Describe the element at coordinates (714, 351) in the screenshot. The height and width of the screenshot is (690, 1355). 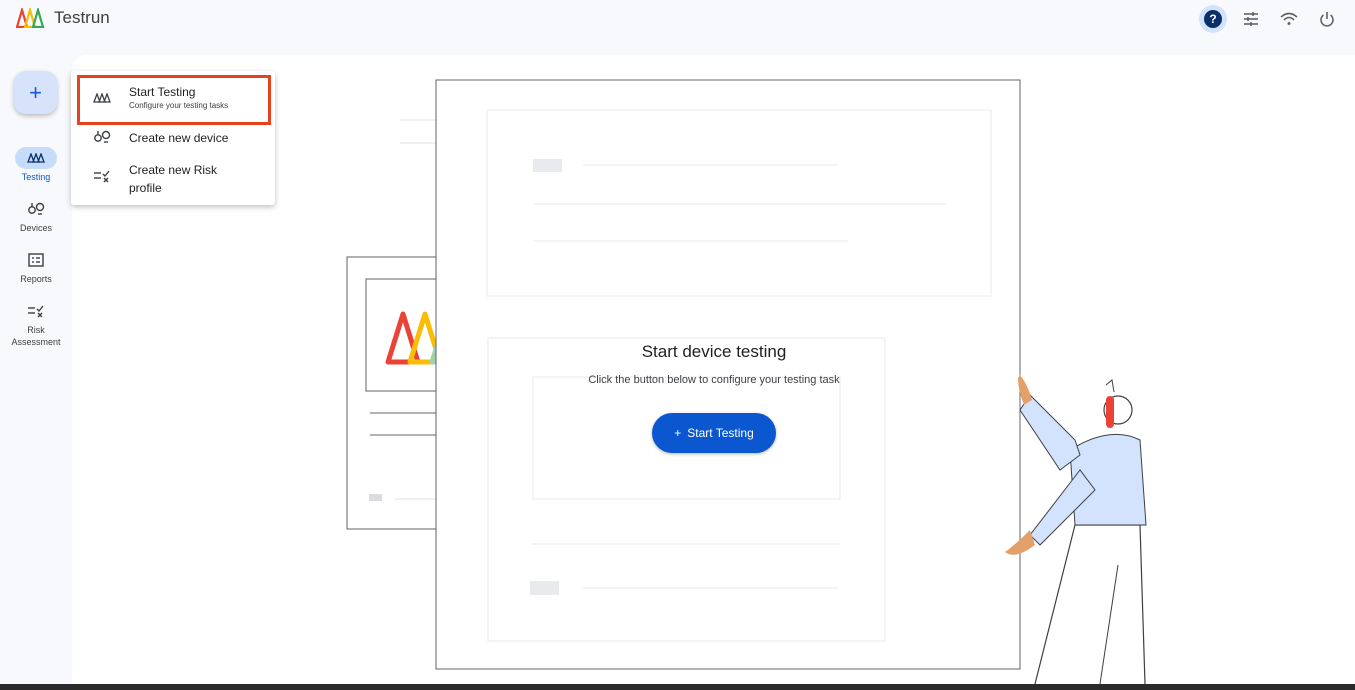
I see `empty-state-heading: Start device testing` at that location.